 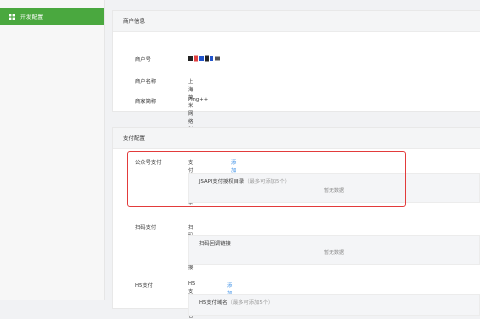 What do you see at coordinates (143, 60) in the screenshot?
I see `merchant-id-label: 商户号` at bounding box center [143, 60].